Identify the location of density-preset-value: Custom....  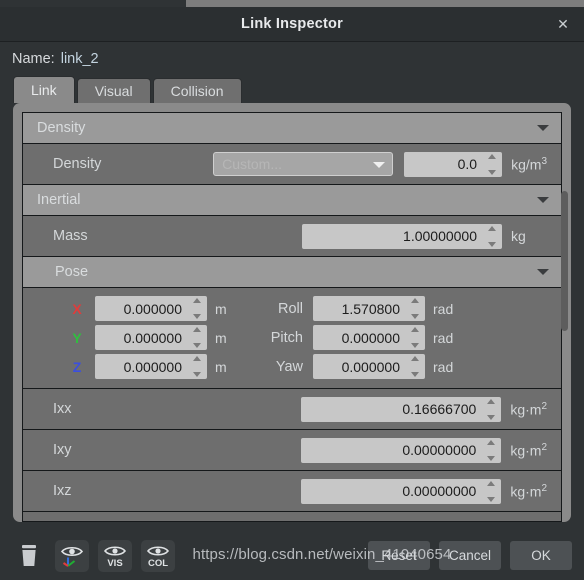
(252, 164).